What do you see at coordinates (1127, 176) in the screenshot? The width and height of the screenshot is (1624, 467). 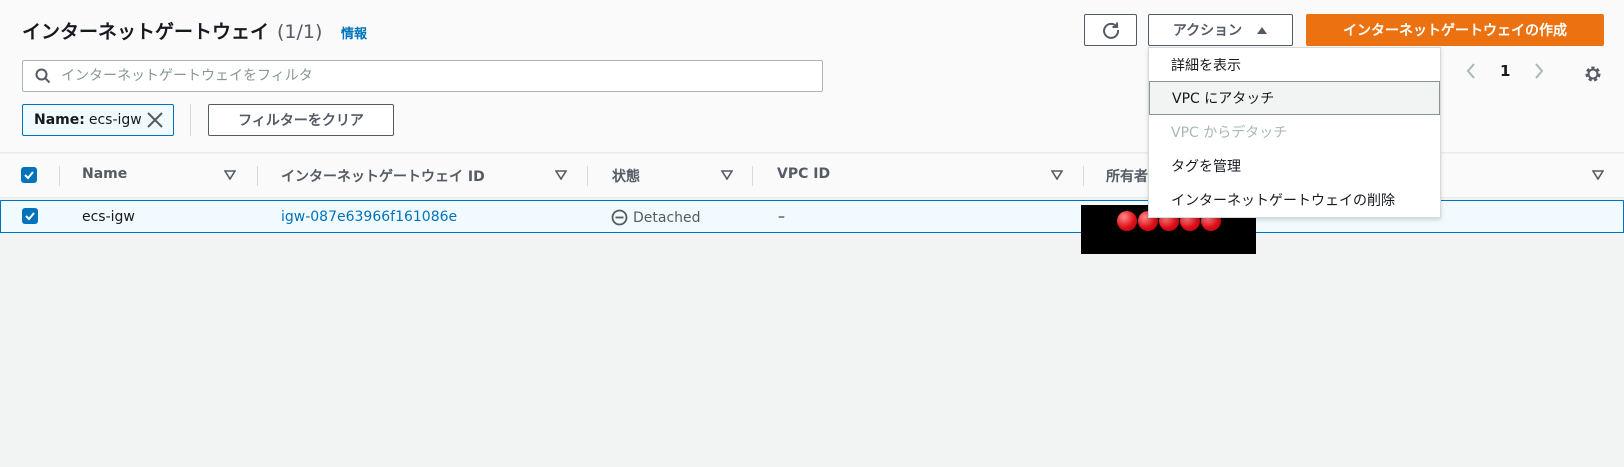 I see `column-header-owner: 所有者` at bounding box center [1127, 176].